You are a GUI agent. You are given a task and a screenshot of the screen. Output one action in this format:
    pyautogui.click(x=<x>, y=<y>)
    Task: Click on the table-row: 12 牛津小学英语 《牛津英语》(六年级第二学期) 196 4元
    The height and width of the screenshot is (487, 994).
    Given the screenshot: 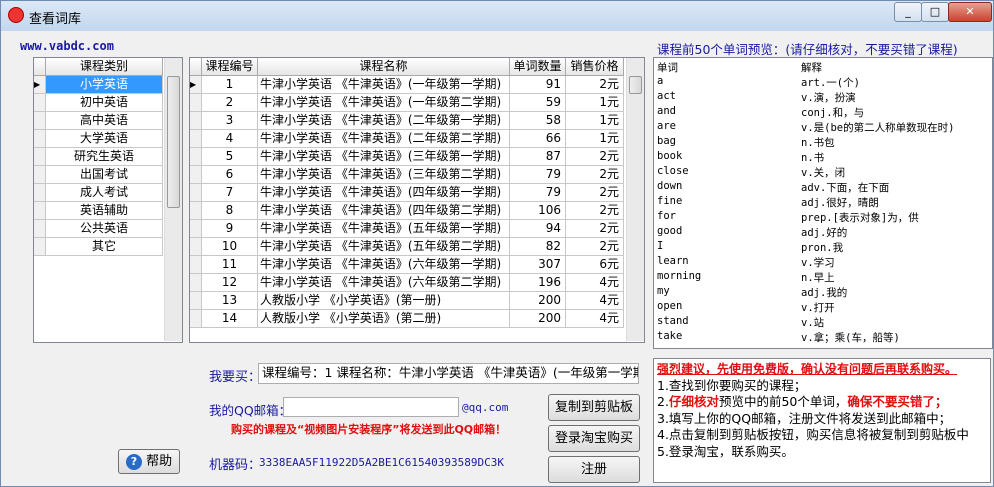 What is the action you would take?
    pyautogui.click(x=408, y=283)
    